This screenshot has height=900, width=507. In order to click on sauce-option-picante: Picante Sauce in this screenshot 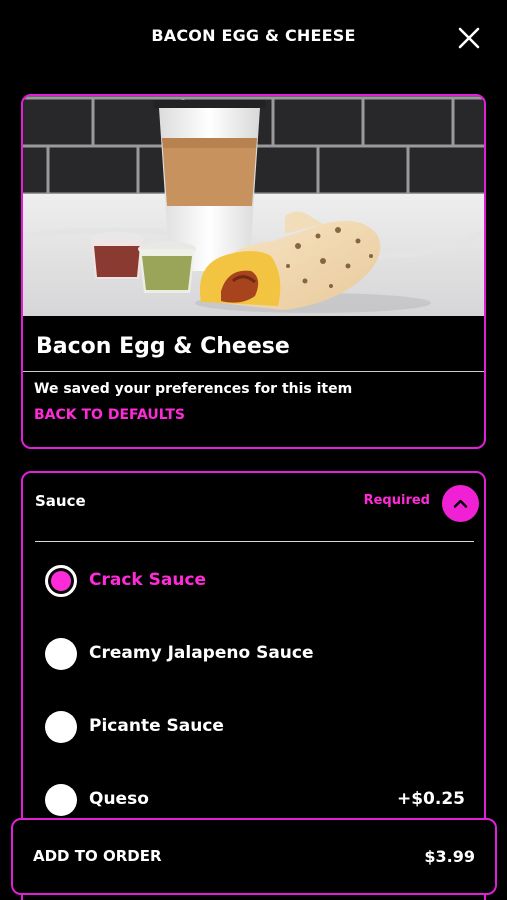, I will do `click(255, 727)`.